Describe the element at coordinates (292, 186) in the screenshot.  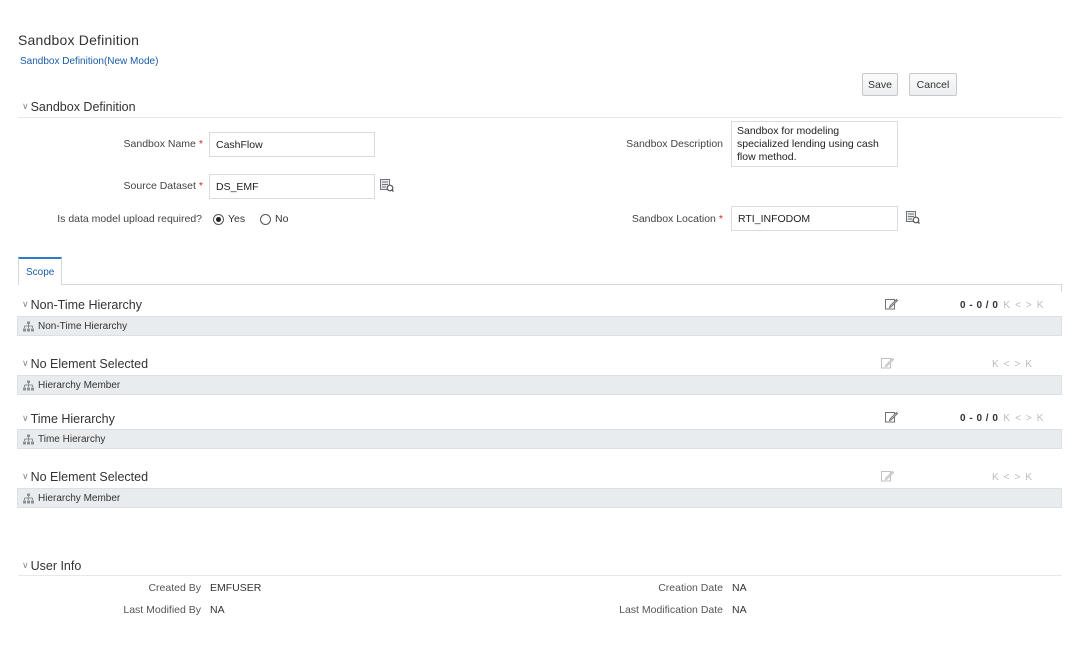
I see `source-dataset-input: DS_EMF` at that location.